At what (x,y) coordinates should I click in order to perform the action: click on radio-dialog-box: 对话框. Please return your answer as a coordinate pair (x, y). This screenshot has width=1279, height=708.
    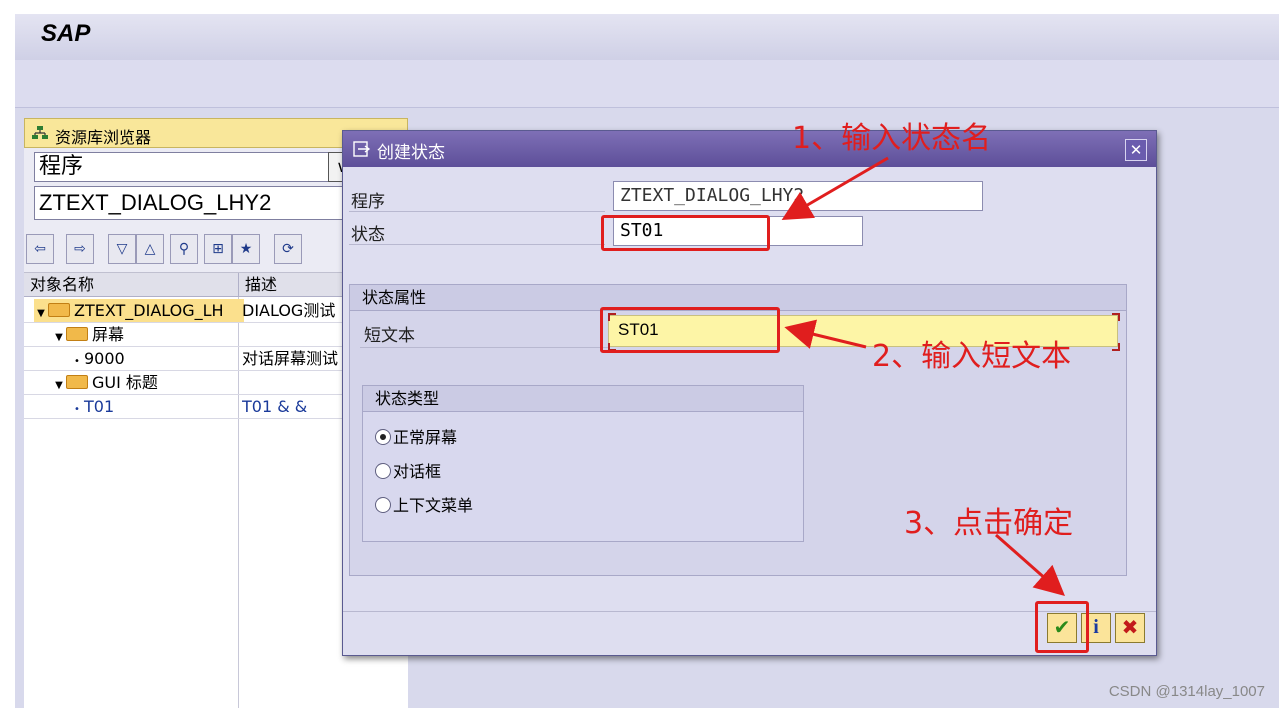
    Looking at the image, I should click on (408, 470).